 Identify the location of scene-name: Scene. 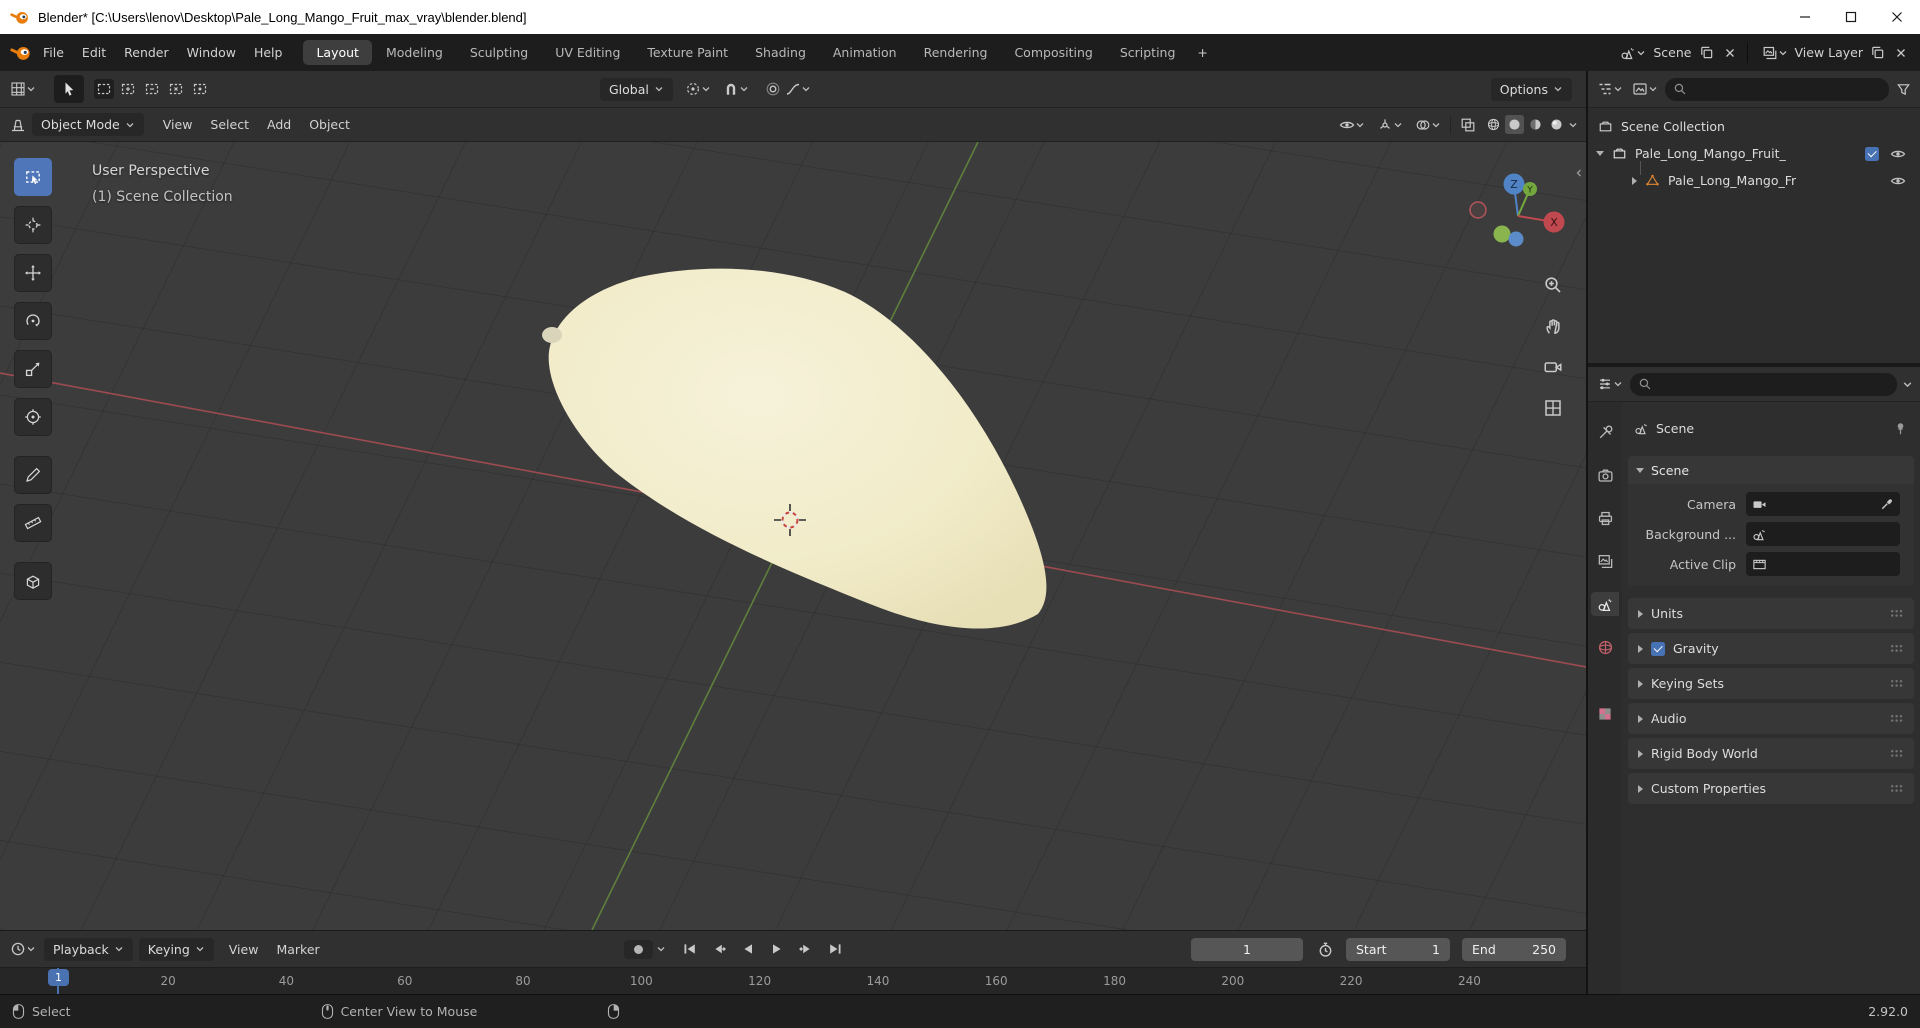
(1672, 52).